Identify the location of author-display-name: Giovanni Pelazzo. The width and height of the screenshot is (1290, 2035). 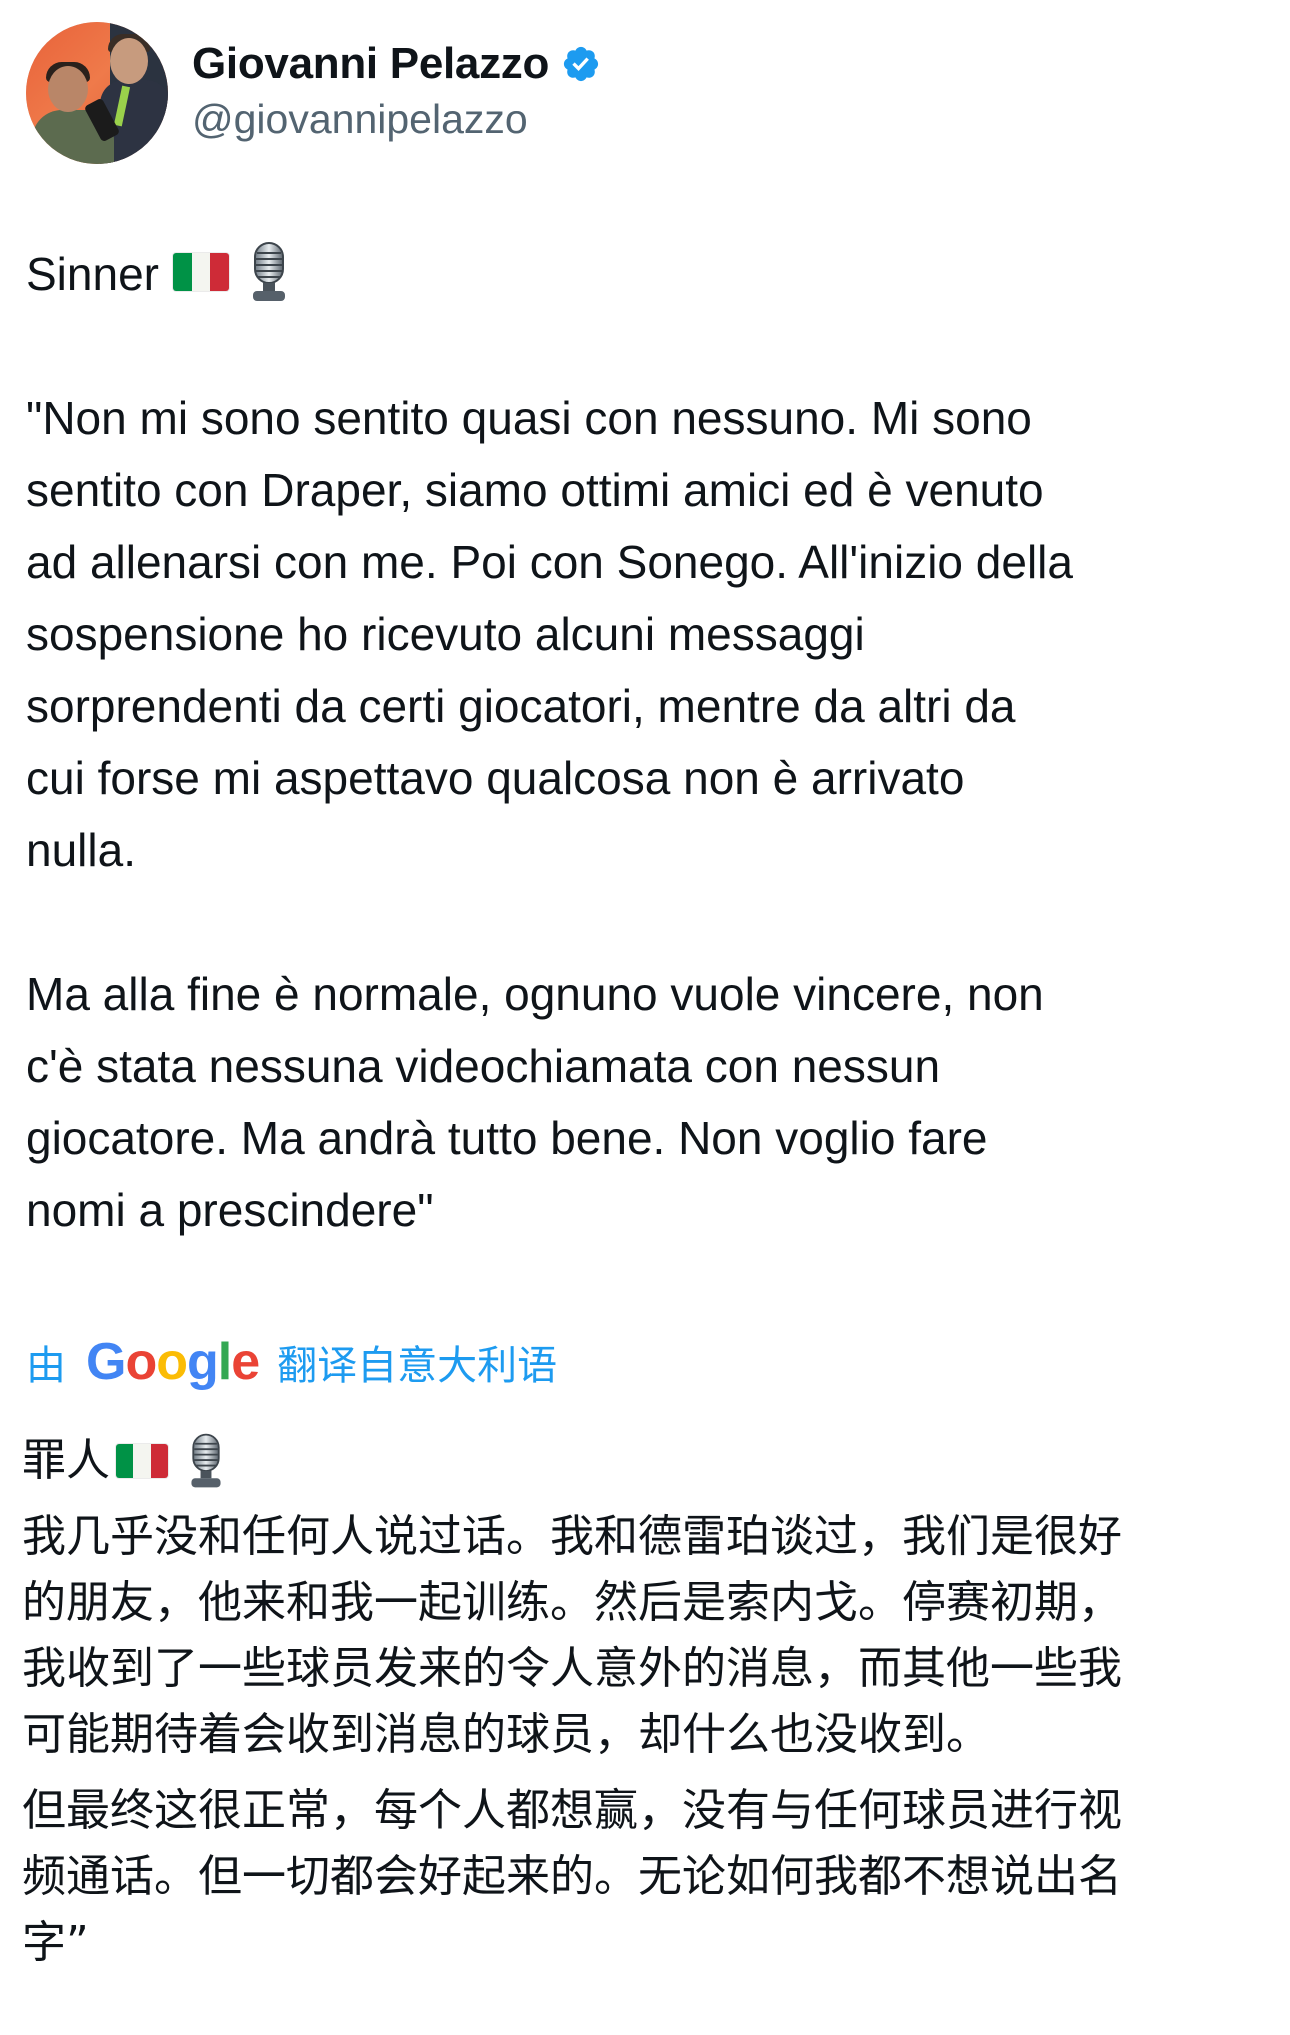
(370, 64).